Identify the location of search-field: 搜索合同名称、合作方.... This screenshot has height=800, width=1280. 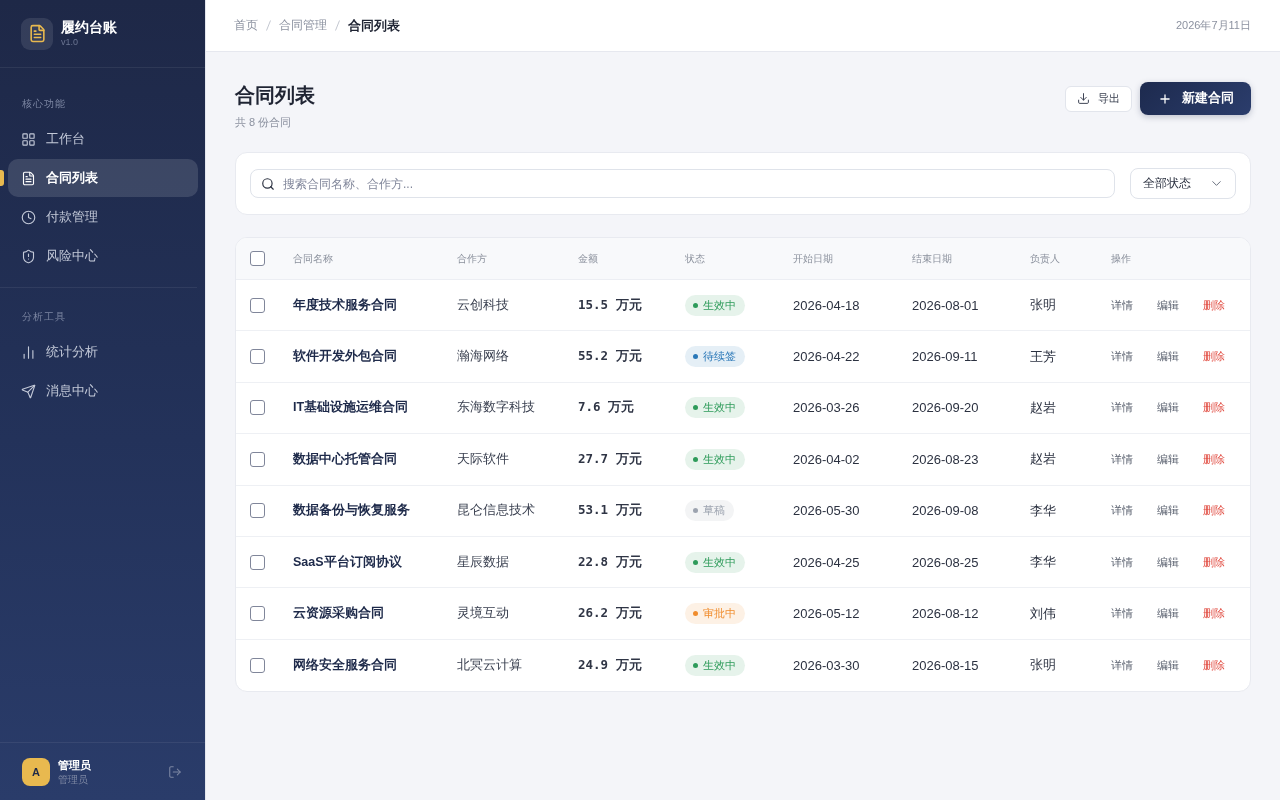
(682, 183).